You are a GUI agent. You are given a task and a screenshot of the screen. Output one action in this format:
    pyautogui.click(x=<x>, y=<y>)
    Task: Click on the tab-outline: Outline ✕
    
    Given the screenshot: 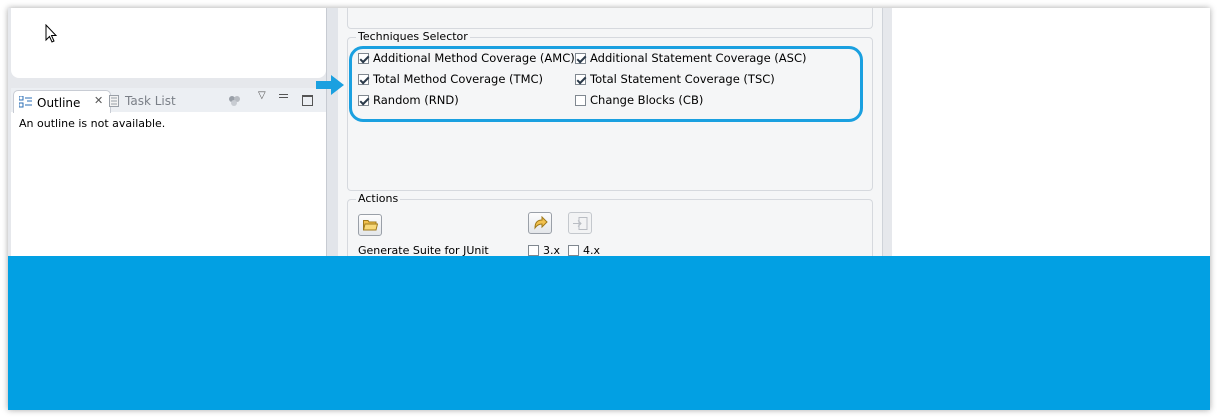 What is the action you would take?
    pyautogui.click(x=62, y=101)
    